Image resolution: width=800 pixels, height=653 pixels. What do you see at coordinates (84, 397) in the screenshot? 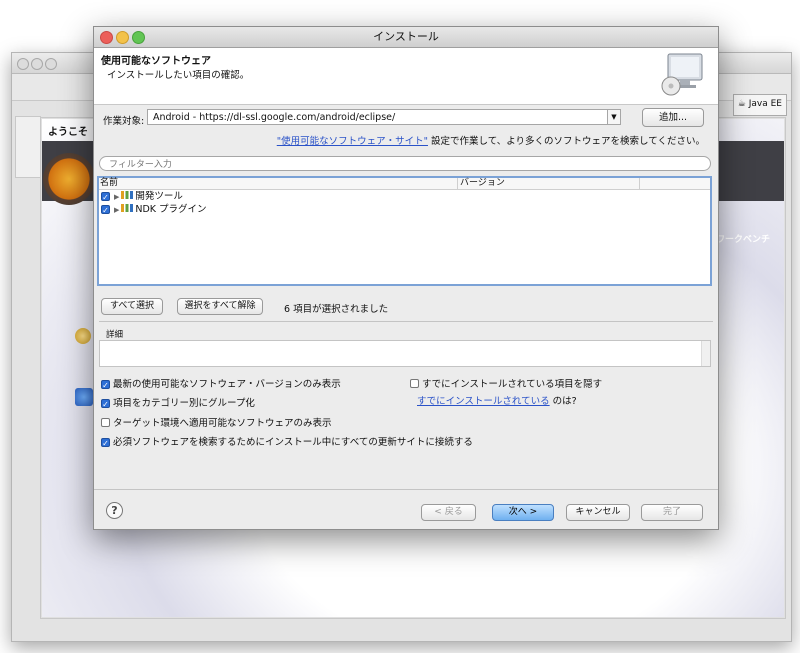
I see `samples-icon` at bounding box center [84, 397].